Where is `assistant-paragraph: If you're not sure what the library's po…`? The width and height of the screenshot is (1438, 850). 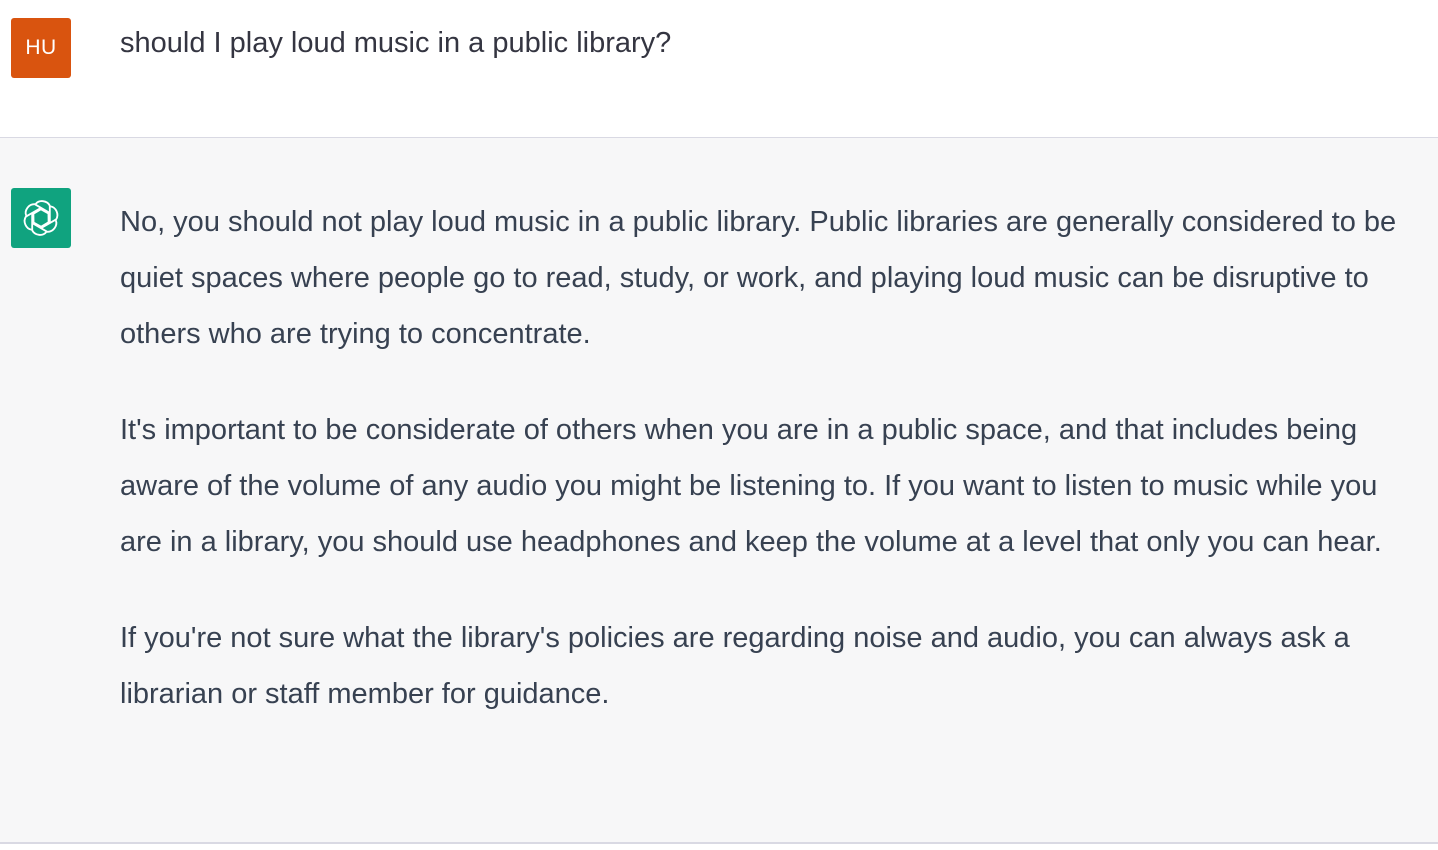
assistant-paragraph: If you're not sure what the library's po… is located at coordinates (735, 666).